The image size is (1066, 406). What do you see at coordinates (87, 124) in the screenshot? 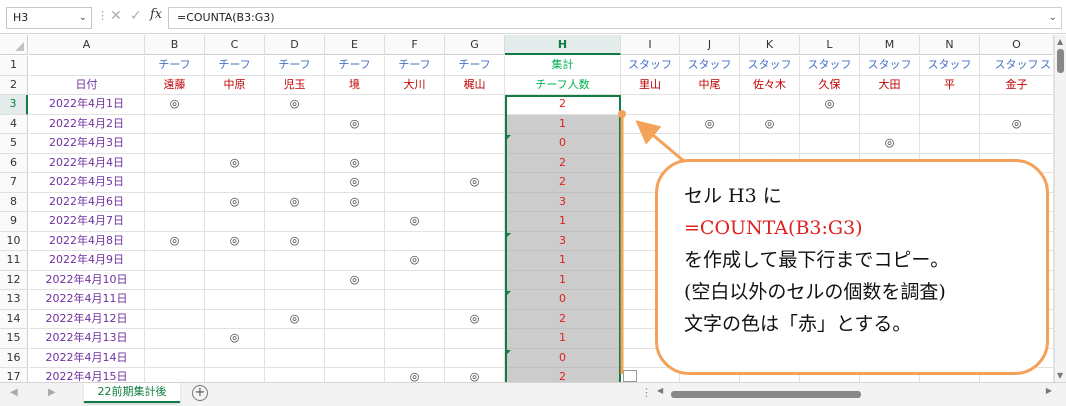
I see `cell-A4: 2022年4月2日` at bounding box center [87, 124].